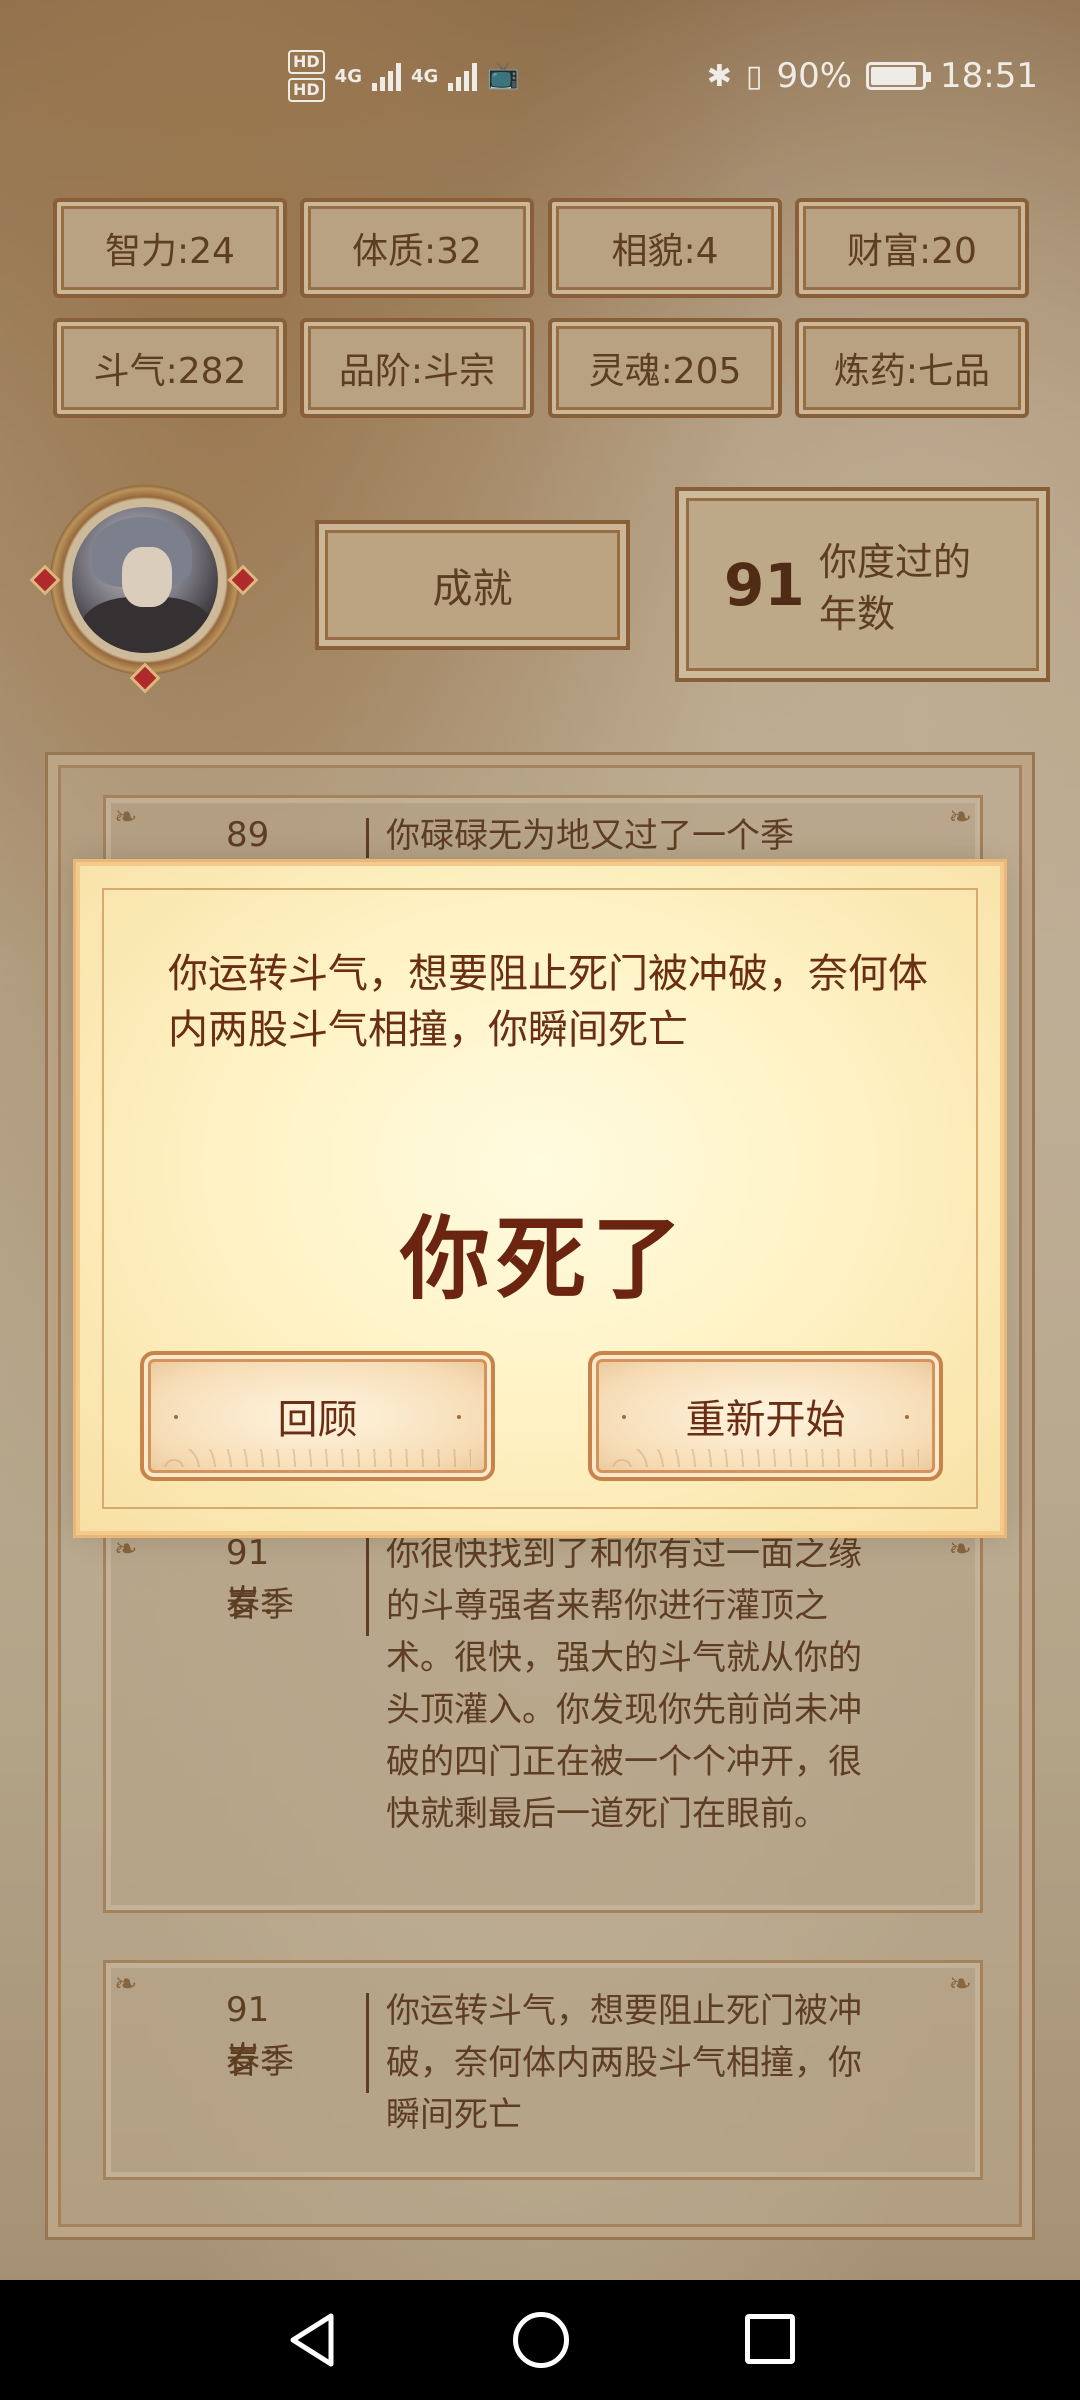 The image size is (1080, 2400). What do you see at coordinates (317, 1420) in the screenshot?
I see `review-button-label: 回顾` at bounding box center [317, 1420].